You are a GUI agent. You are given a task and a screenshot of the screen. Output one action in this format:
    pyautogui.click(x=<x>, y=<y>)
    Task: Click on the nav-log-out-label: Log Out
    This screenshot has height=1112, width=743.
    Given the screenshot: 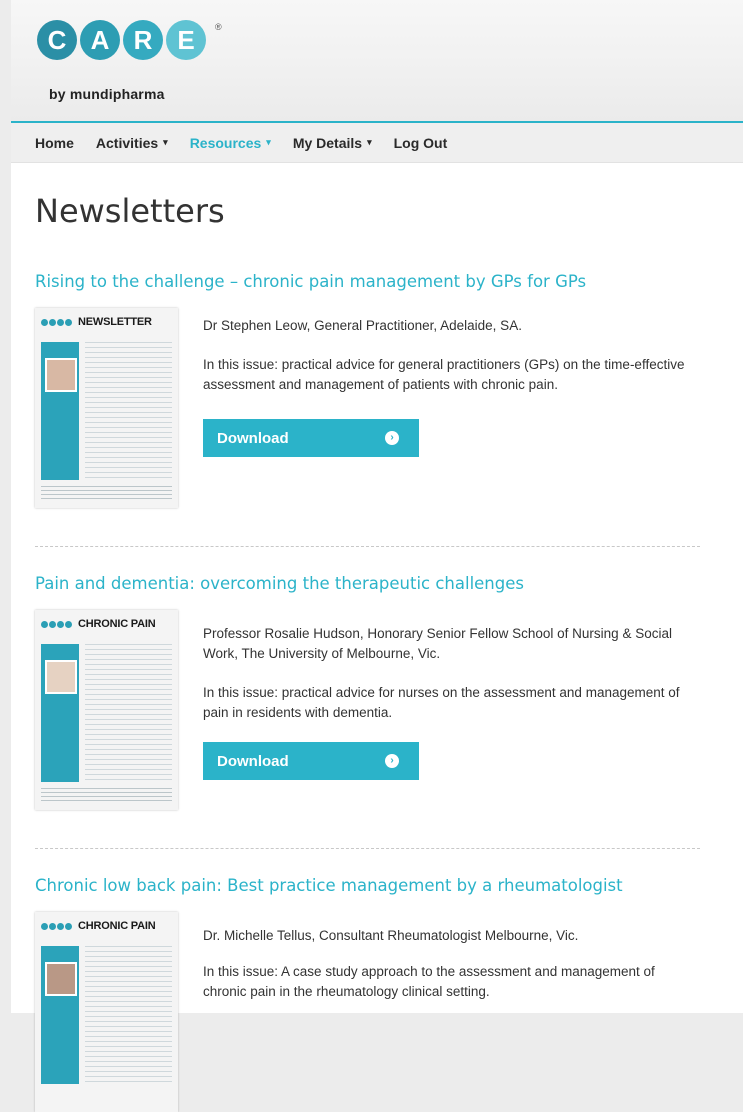 What is the action you would take?
    pyautogui.click(x=420, y=142)
    